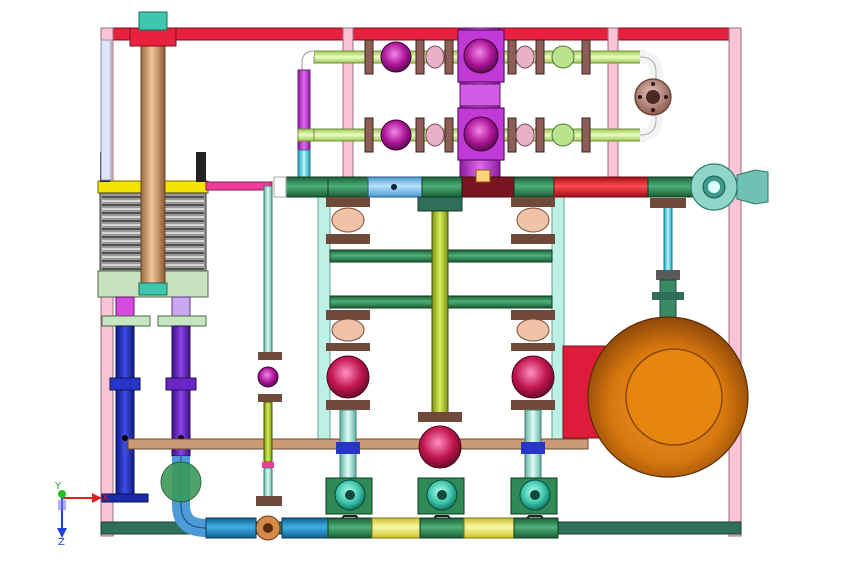 This screenshot has width=867, height=566. Describe the element at coordinates (125, 411) in the screenshot. I see `blue-pipe-left` at that location.